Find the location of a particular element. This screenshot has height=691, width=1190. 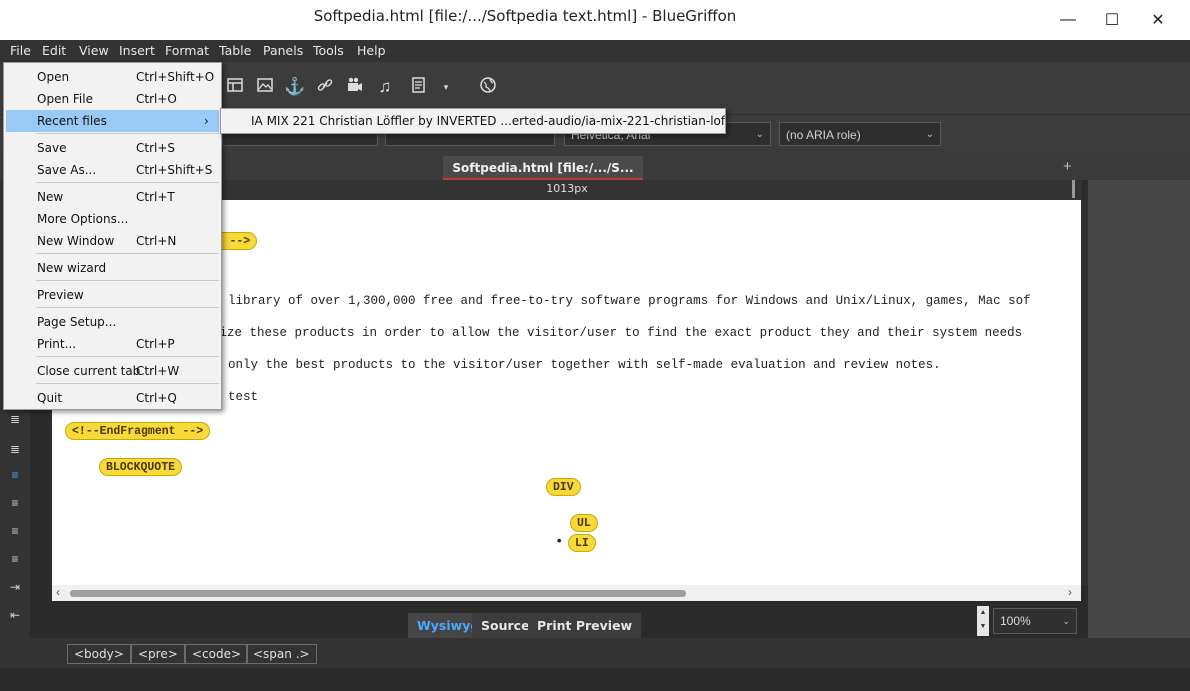

vertical-scrollbar is located at coordinates (1084, 392).